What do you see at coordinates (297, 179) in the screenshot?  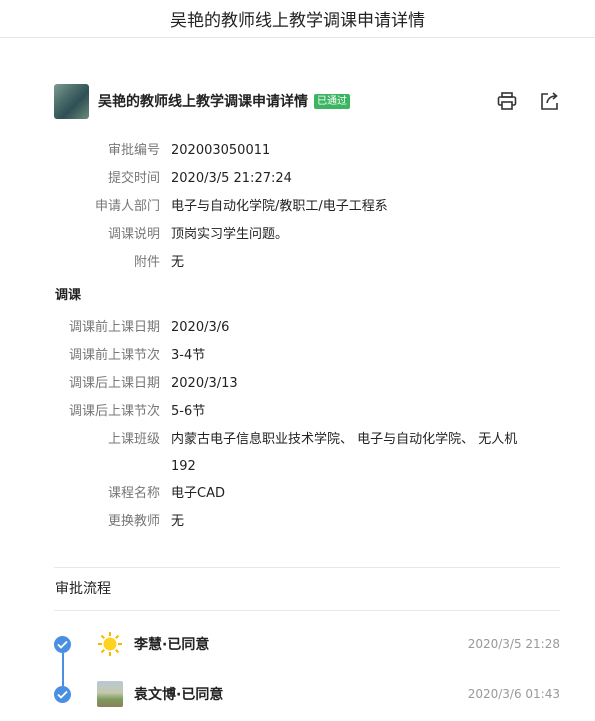 I see `field-submit-time: 提交时间 2020/3/5 21:27:24` at bounding box center [297, 179].